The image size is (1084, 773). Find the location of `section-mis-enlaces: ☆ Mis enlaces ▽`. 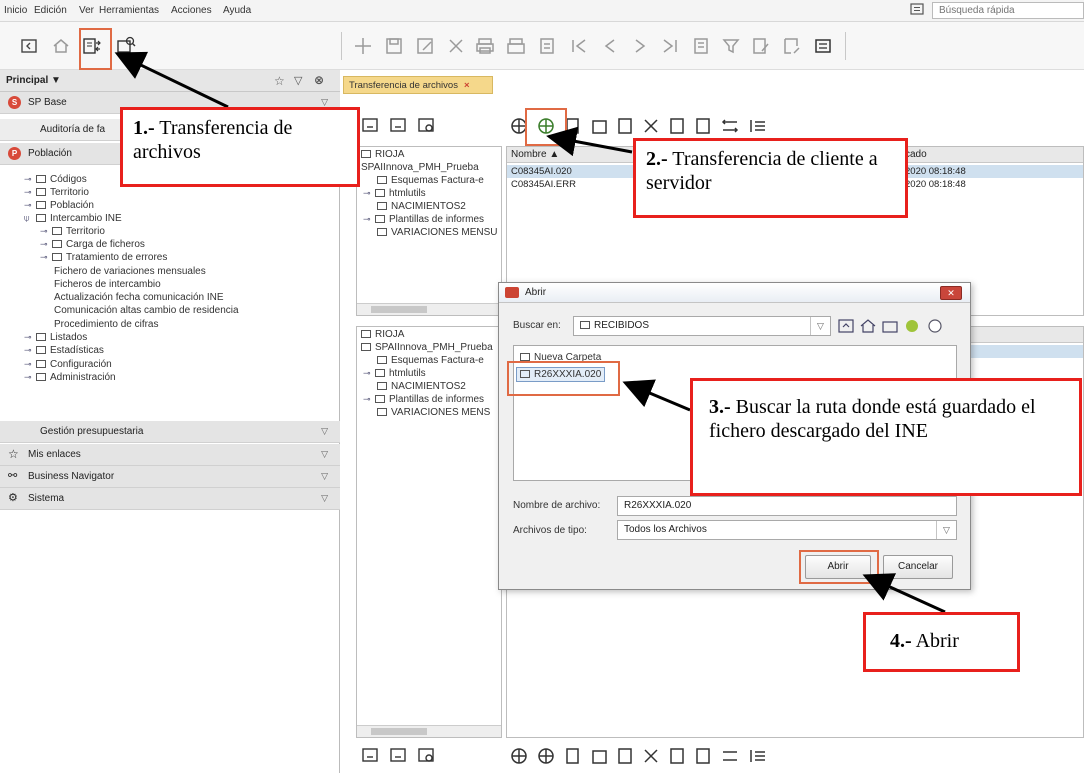

section-mis-enlaces: ☆ Mis enlaces ▽ is located at coordinates (170, 455).